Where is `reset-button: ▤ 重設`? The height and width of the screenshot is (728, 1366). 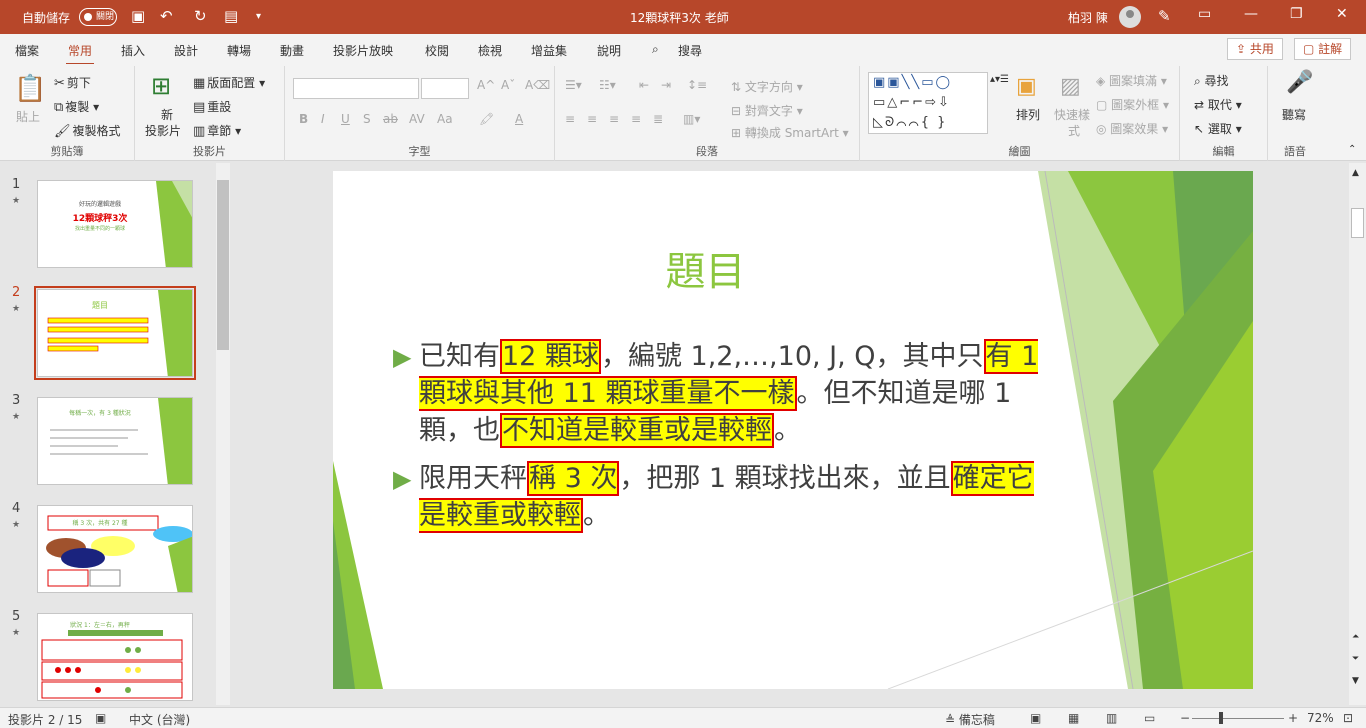 reset-button: ▤ 重設 is located at coordinates (212, 106).